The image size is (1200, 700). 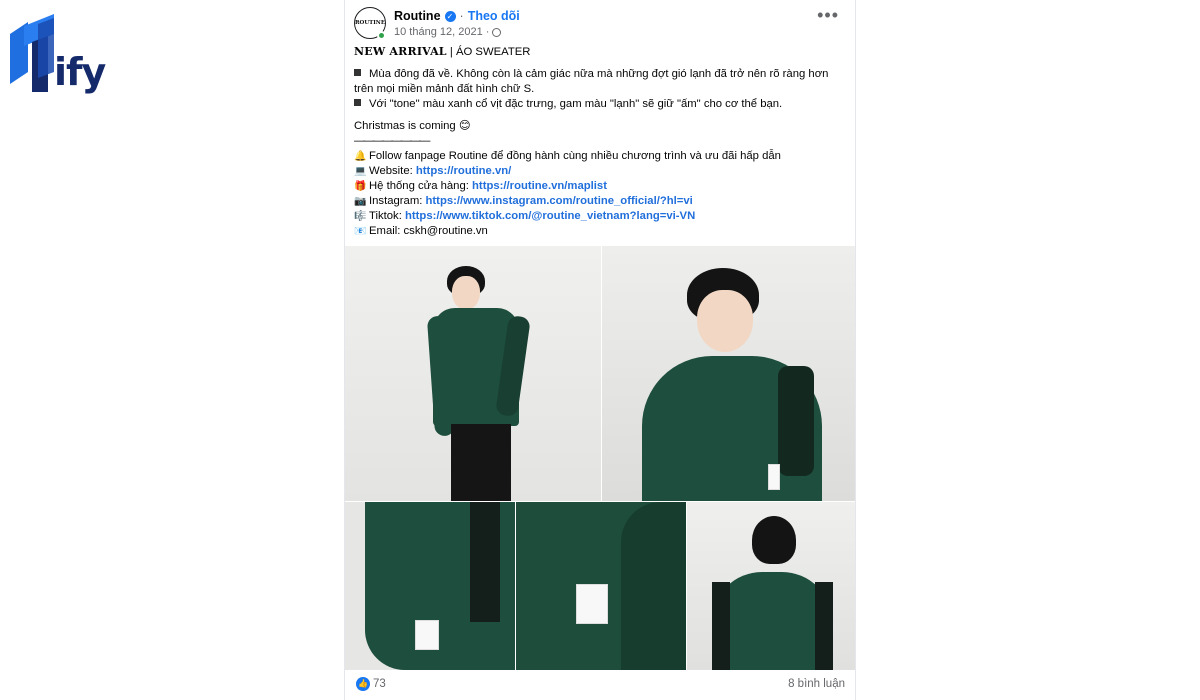 I want to click on more-options-icon: •••, so click(x=828, y=15).